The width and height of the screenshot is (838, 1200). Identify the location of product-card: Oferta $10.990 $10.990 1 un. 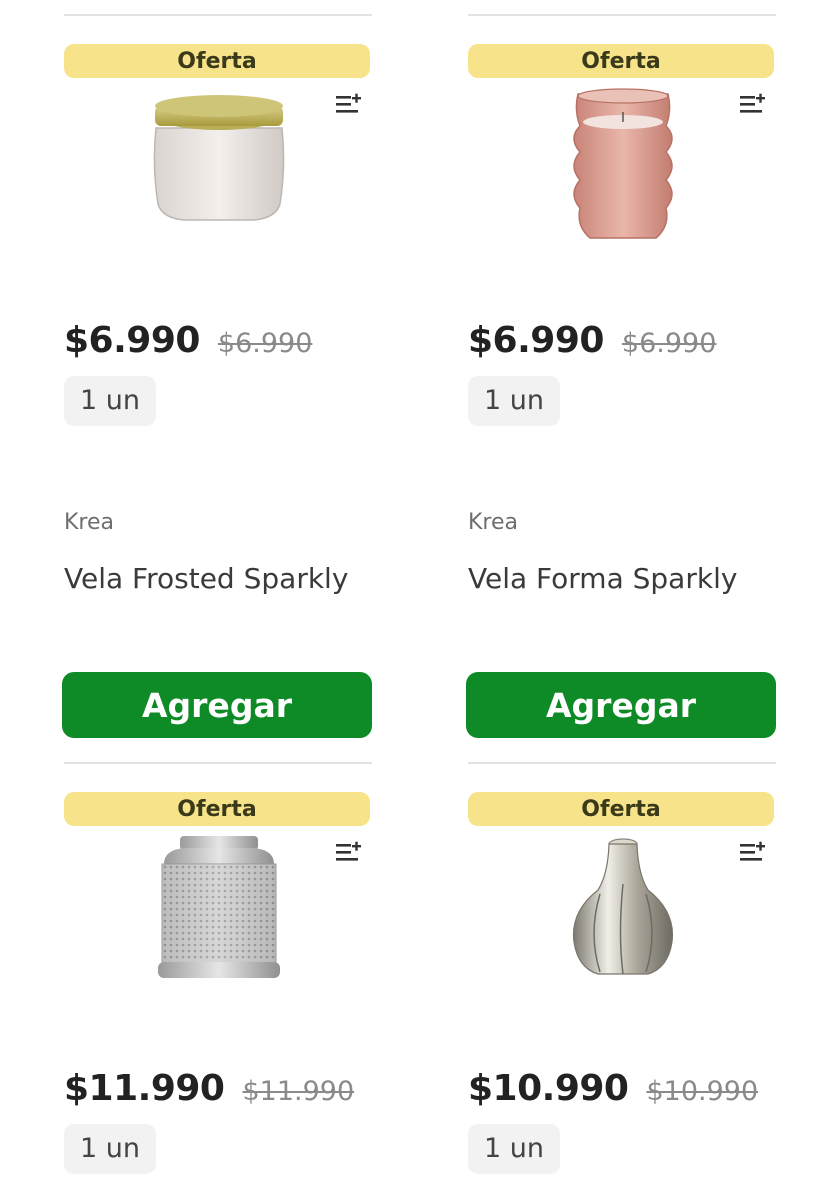
(622, 968).